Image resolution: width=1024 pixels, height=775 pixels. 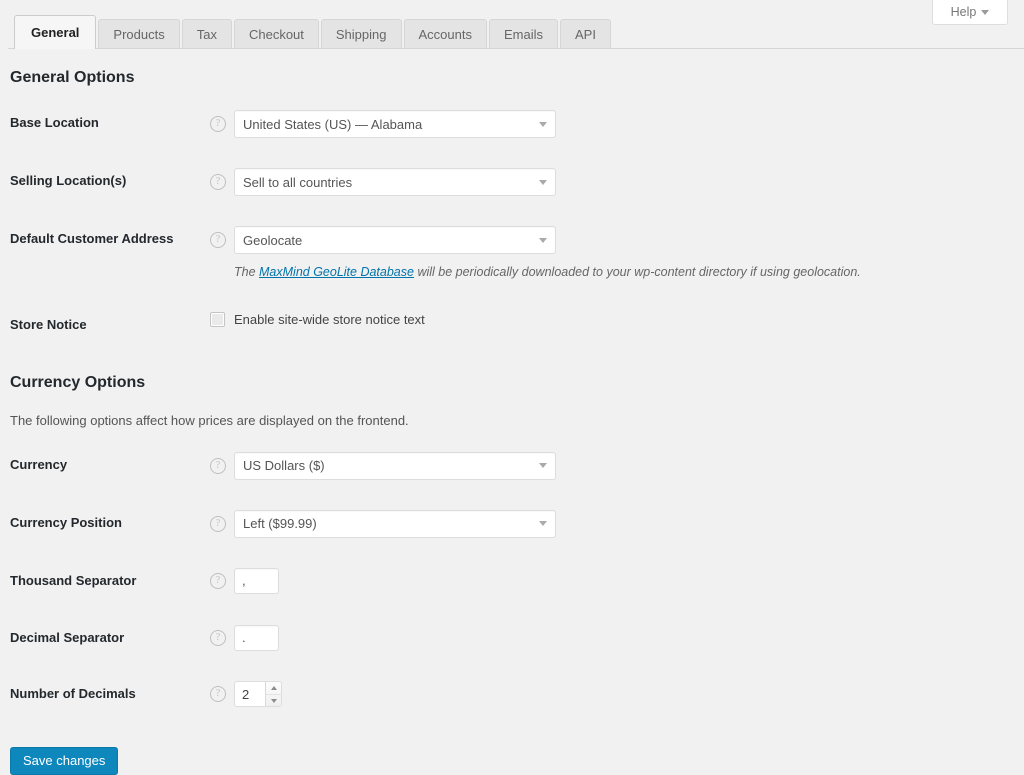 I want to click on thousand-separator-input, so click(x=256, y=580).